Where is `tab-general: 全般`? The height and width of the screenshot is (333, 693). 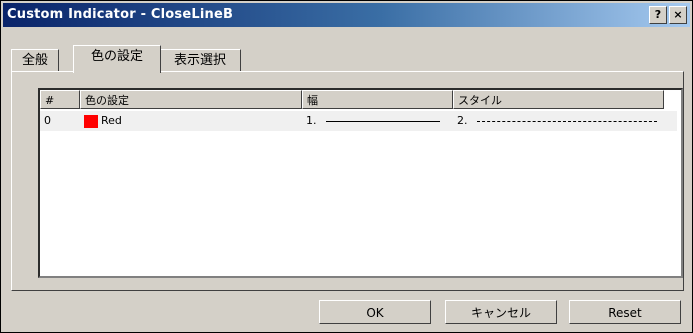 tab-general: 全般 is located at coordinates (35, 60).